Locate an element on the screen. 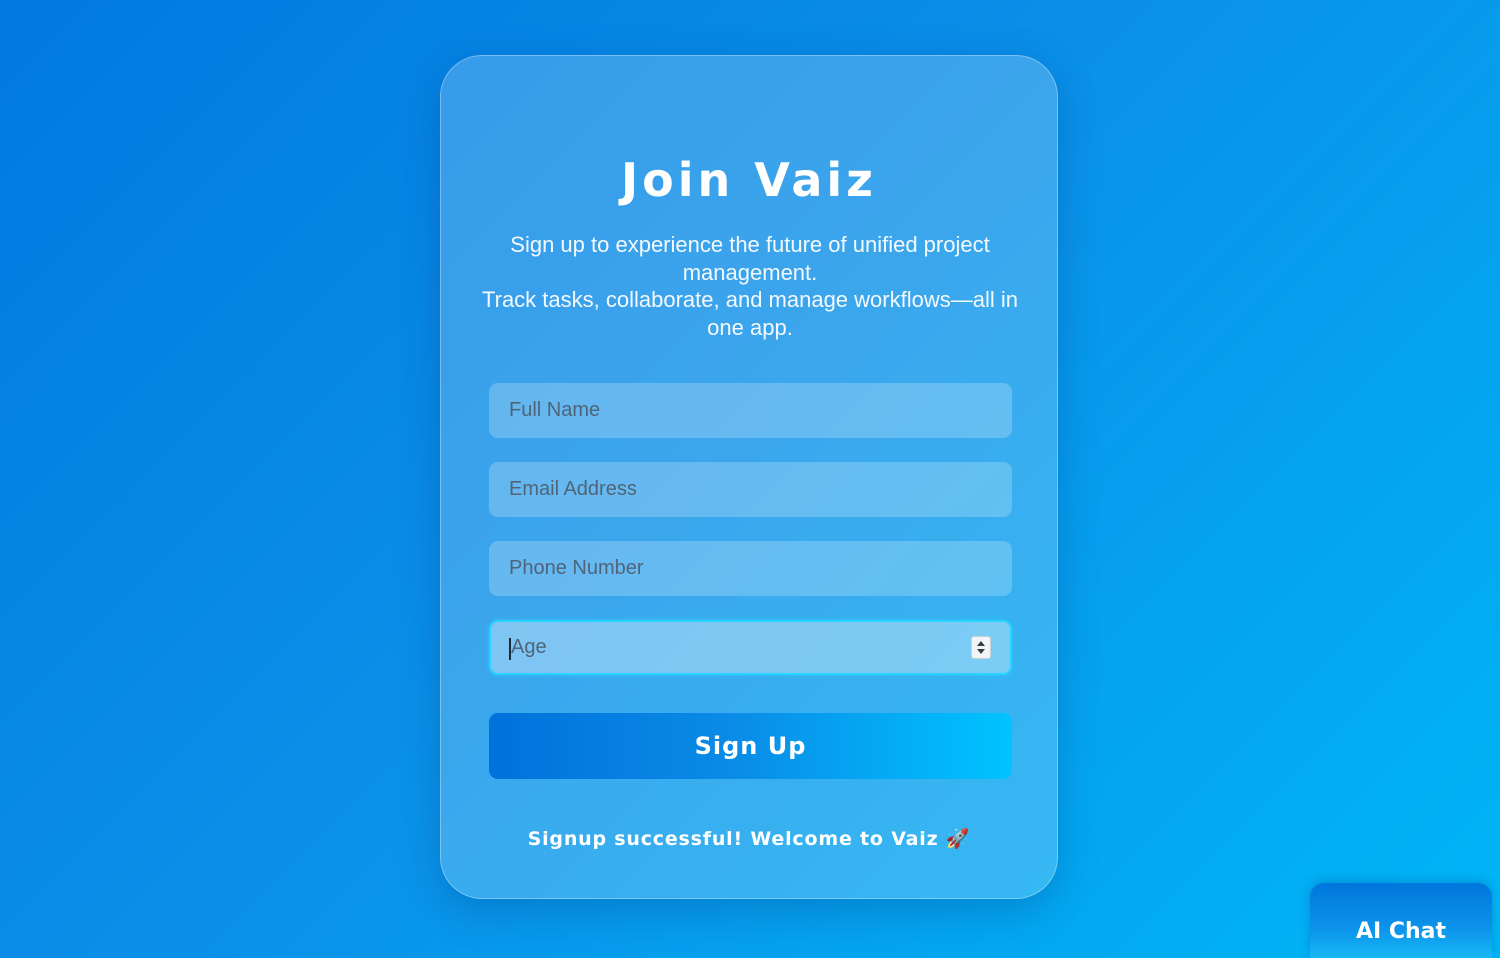 Image resolution: width=1500 pixels, height=958 pixels. sign-up-button: Sign Up is located at coordinates (750, 746).